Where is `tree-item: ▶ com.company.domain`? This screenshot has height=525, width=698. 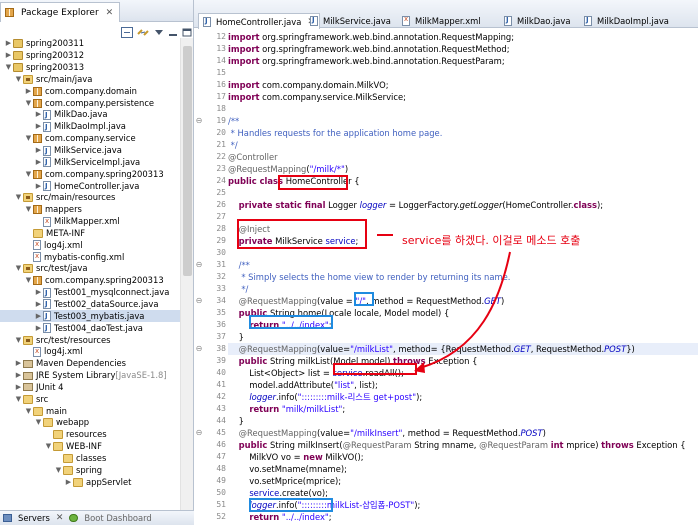
tree-item: ▶ com.company.domain is located at coordinates (90, 91).